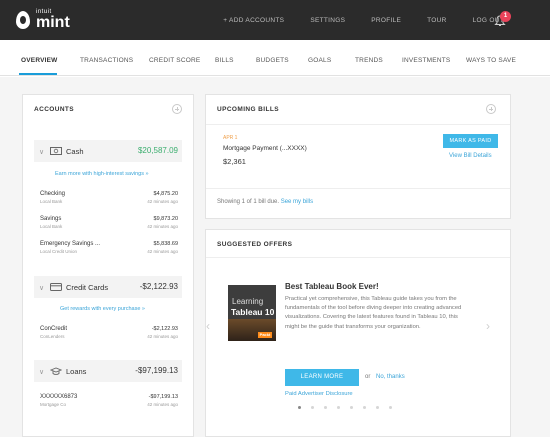 This screenshot has width=550, height=437. What do you see at coordinates (322, 377) in the screenshot?
I see `learn-more-button: LEARN MORE` at bounding box center [322, 377].